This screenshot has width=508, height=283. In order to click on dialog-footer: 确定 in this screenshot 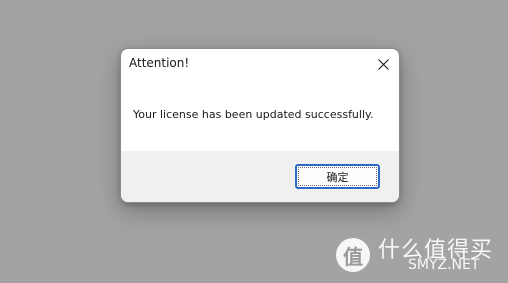, I will do `click(260, 176)`.